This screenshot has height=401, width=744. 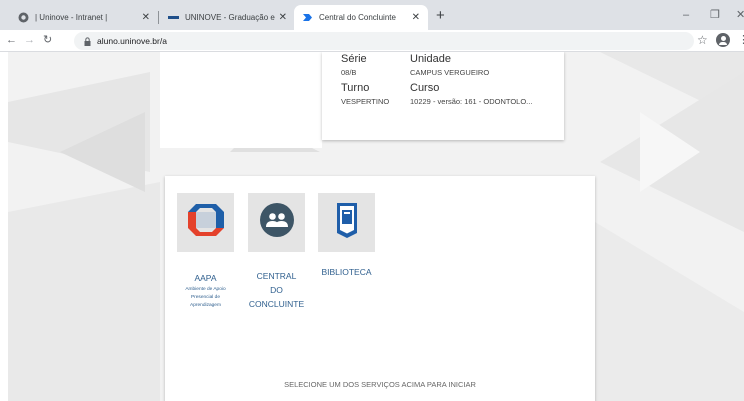 I want to click on turno-value: VESPERTINO, so click(x=365, y=101).